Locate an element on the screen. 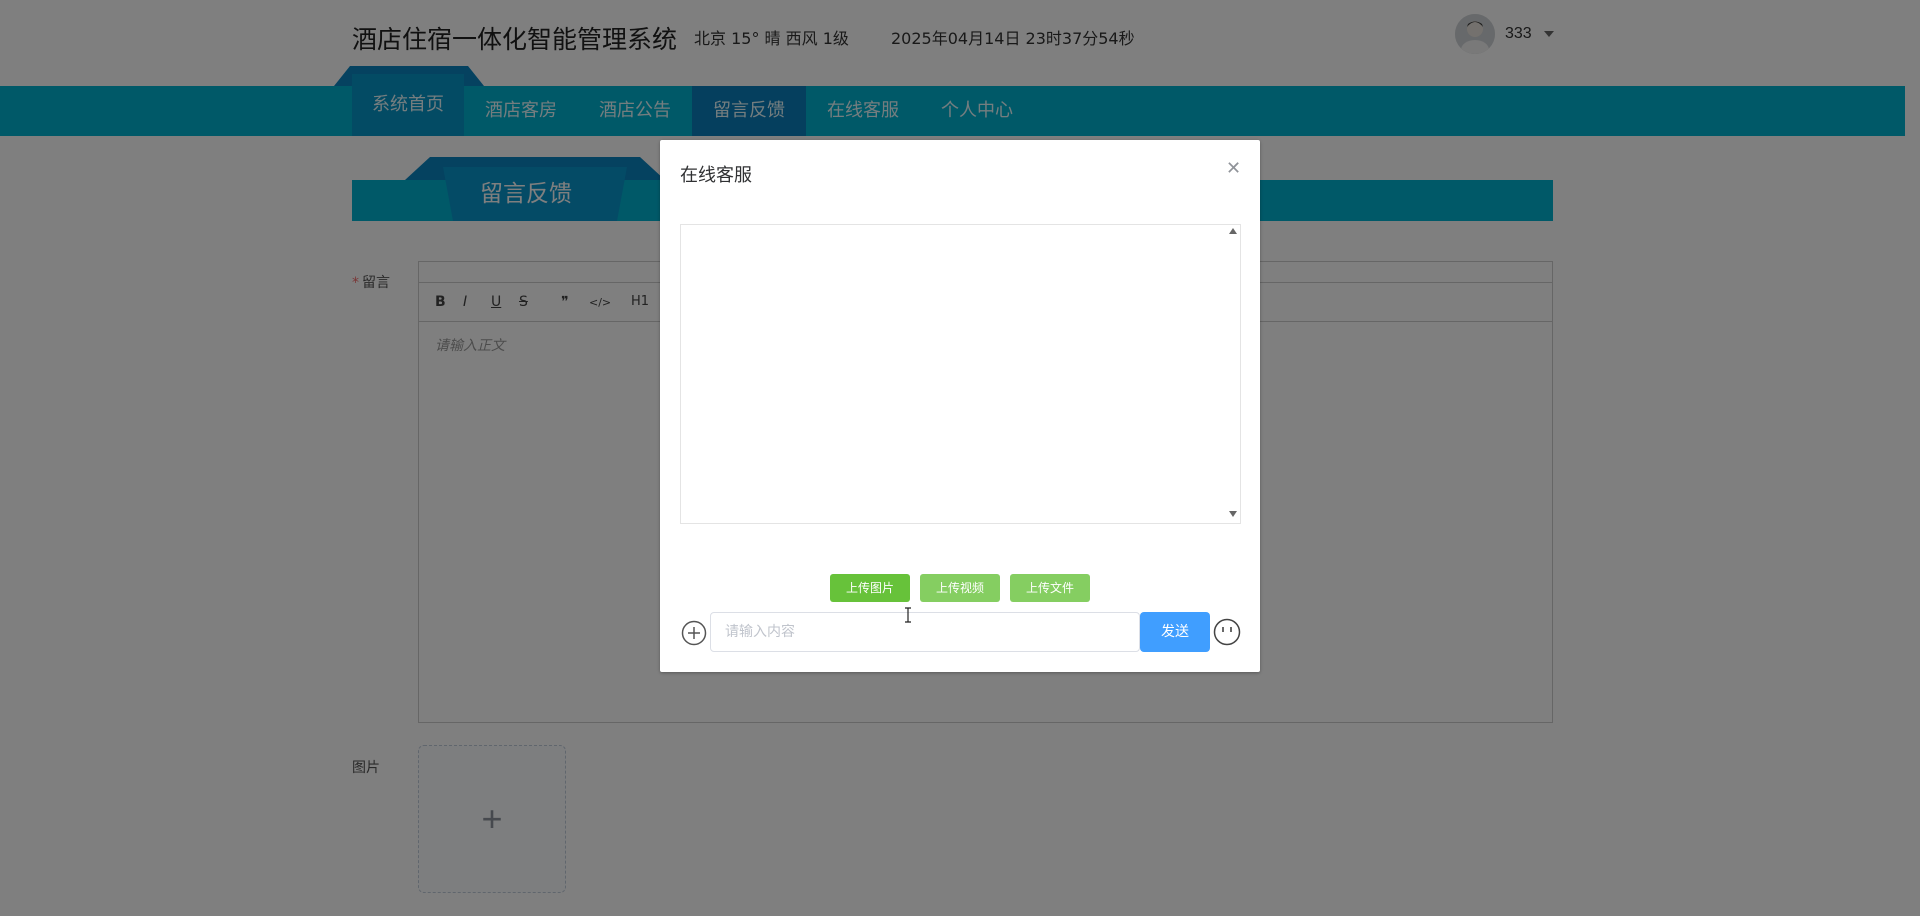  send-button: 发送 is located at coordinates (1175, 632).